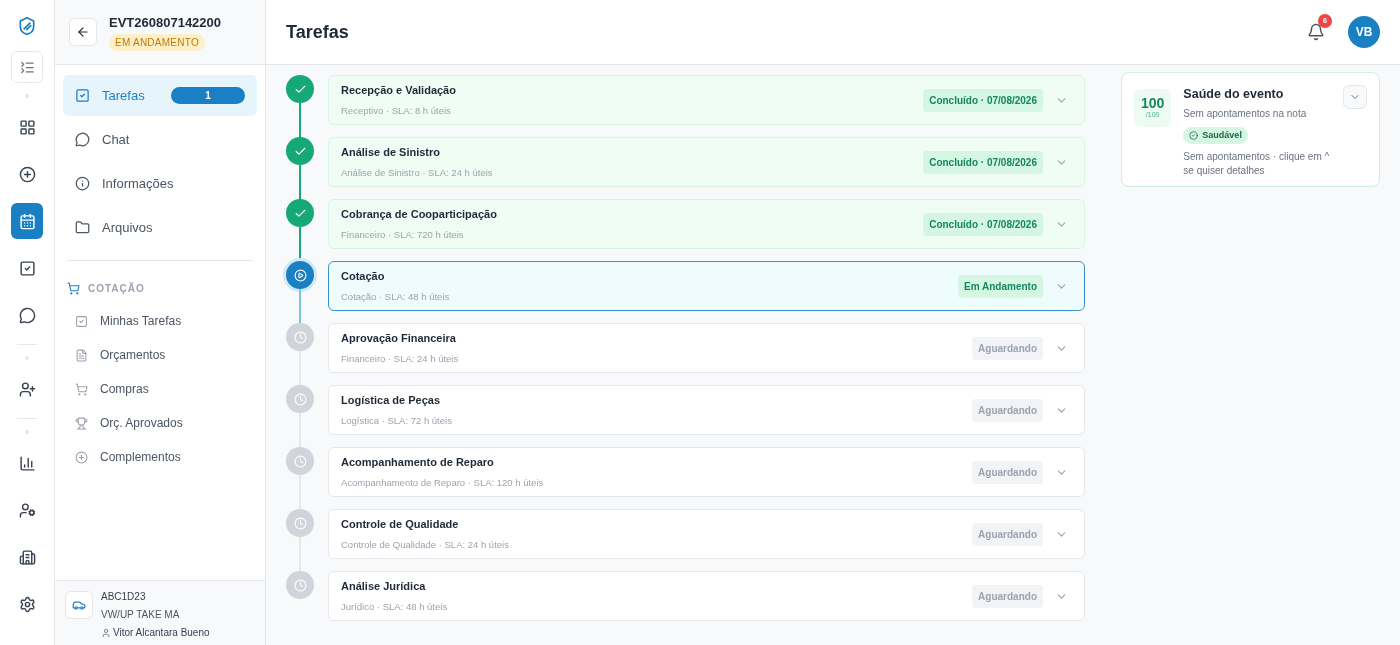  I want to click on expand-button, so click(1355, 97).